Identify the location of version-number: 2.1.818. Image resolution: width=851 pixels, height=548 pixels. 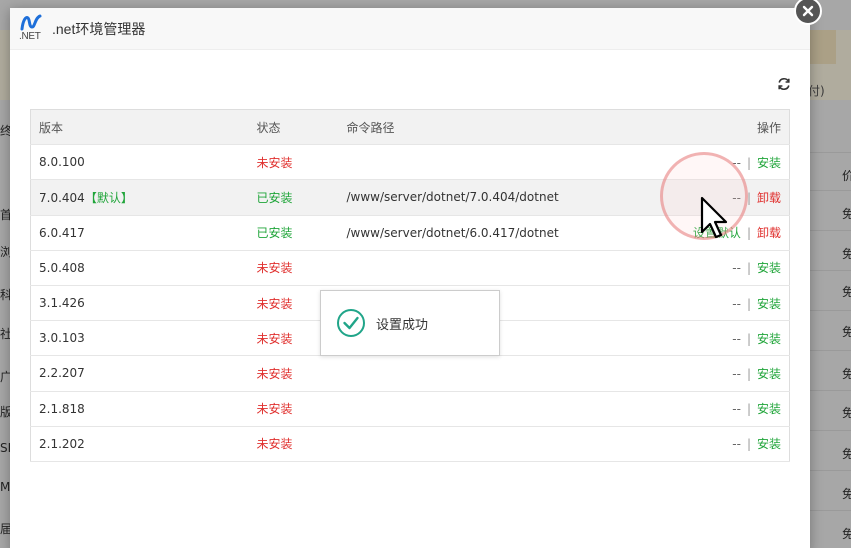
(62, 408).